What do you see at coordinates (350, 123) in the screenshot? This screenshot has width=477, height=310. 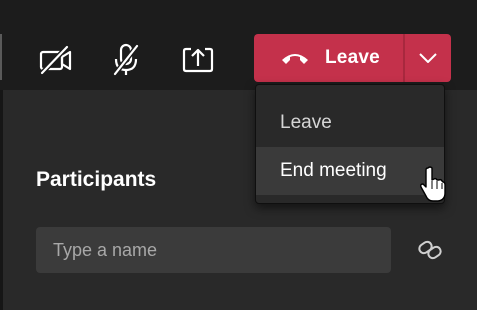 I see `menu-item-leave: Leave` at bounding box center [350, 123].